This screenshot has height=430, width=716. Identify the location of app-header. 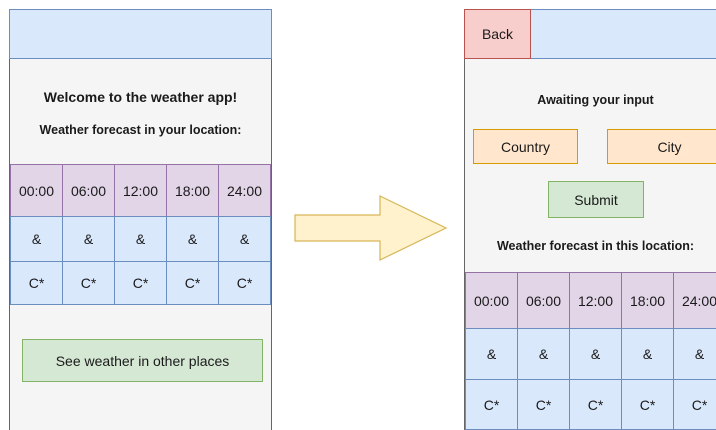
(140, 34).